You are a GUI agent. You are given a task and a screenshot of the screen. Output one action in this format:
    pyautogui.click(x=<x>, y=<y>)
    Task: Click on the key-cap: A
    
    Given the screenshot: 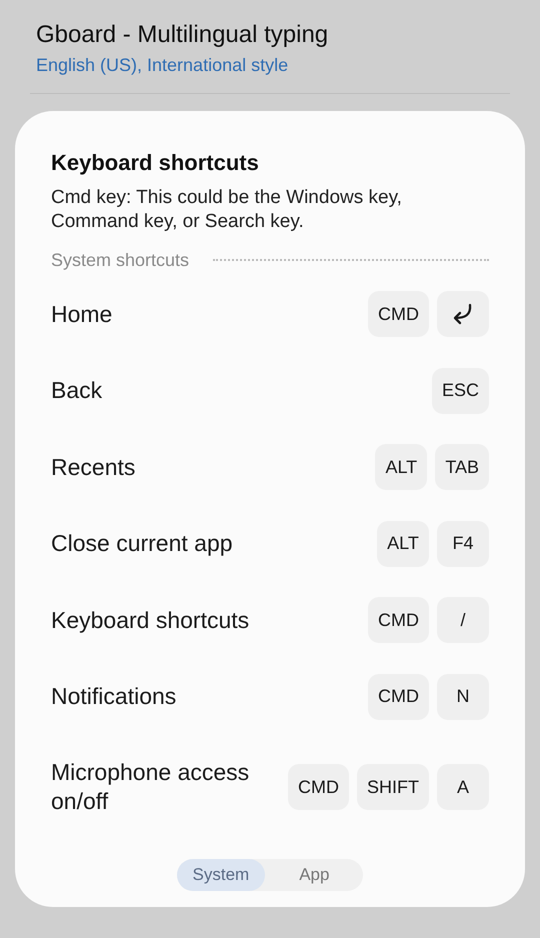 What is the action you would take?
    pyautogui.click(x=463, y=787)
    